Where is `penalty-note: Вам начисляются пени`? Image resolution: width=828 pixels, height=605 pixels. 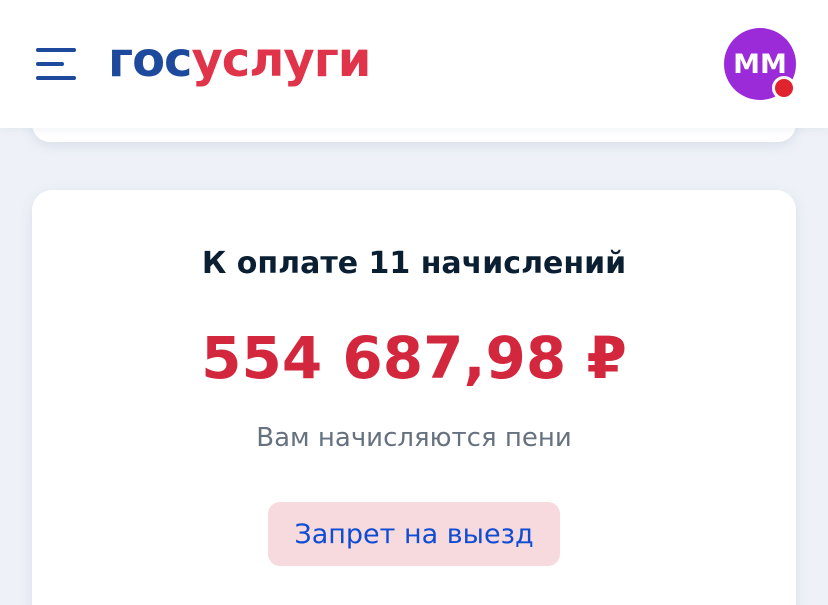
penalty-note: Вам начисляются пени is located at coordinates (414, 438).